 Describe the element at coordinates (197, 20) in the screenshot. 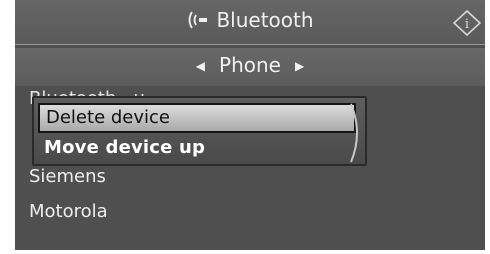

I see `bluetooth-signal-icon` at that location.